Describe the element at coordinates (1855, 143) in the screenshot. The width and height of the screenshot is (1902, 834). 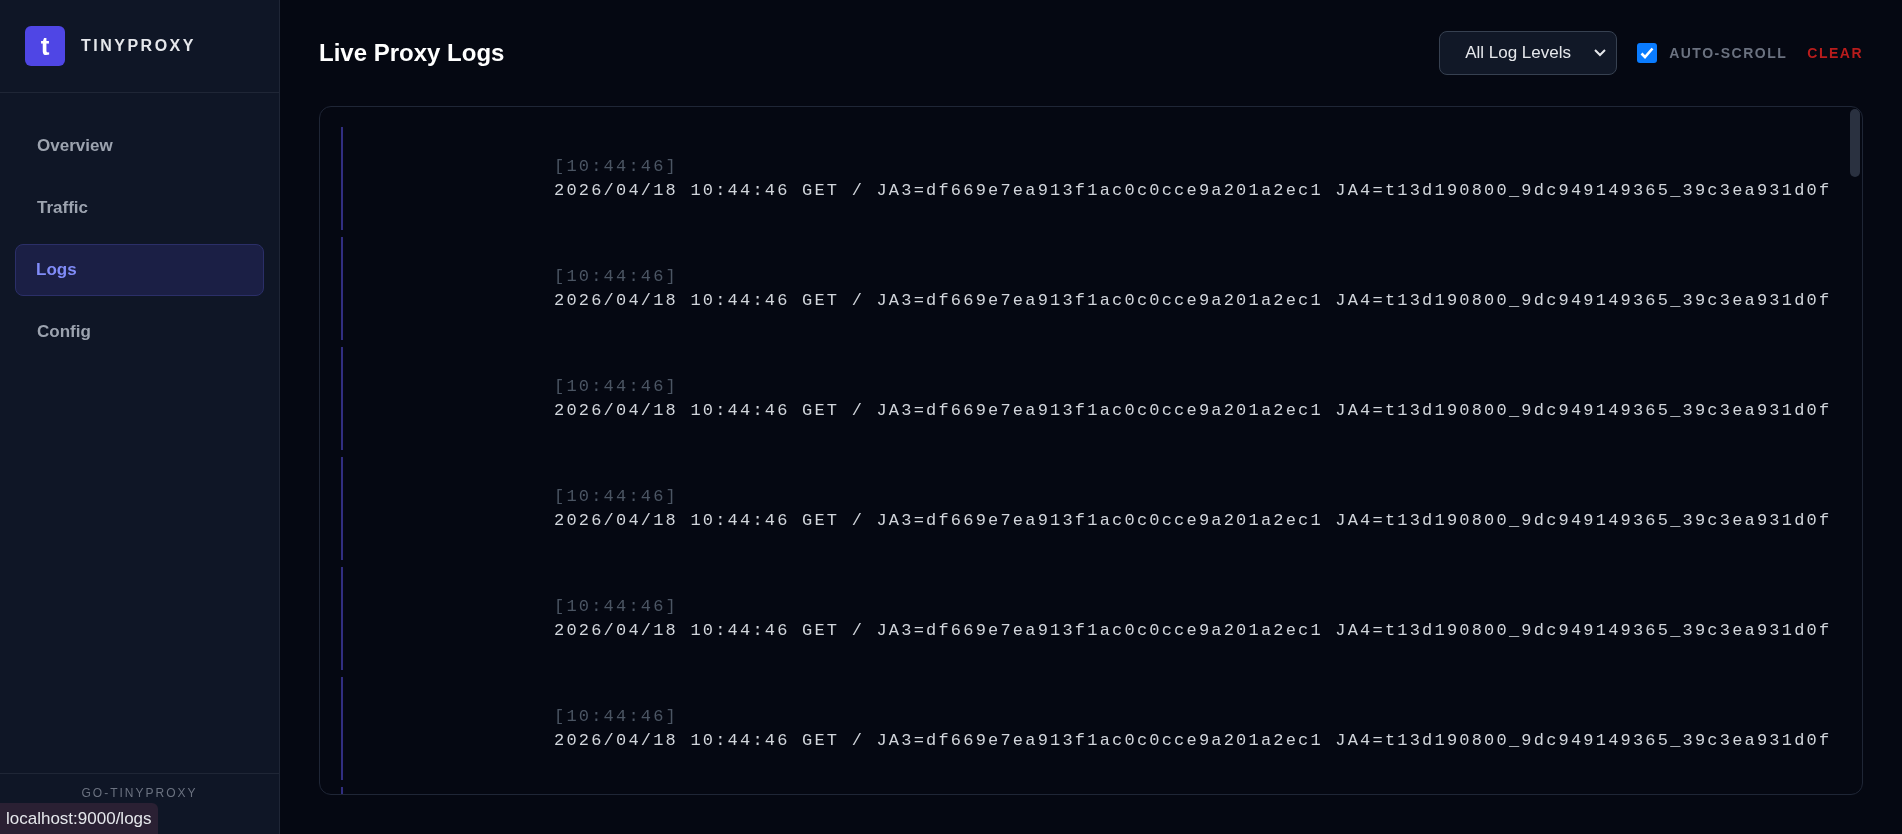
I see `scrollbar-thumb` at that location.